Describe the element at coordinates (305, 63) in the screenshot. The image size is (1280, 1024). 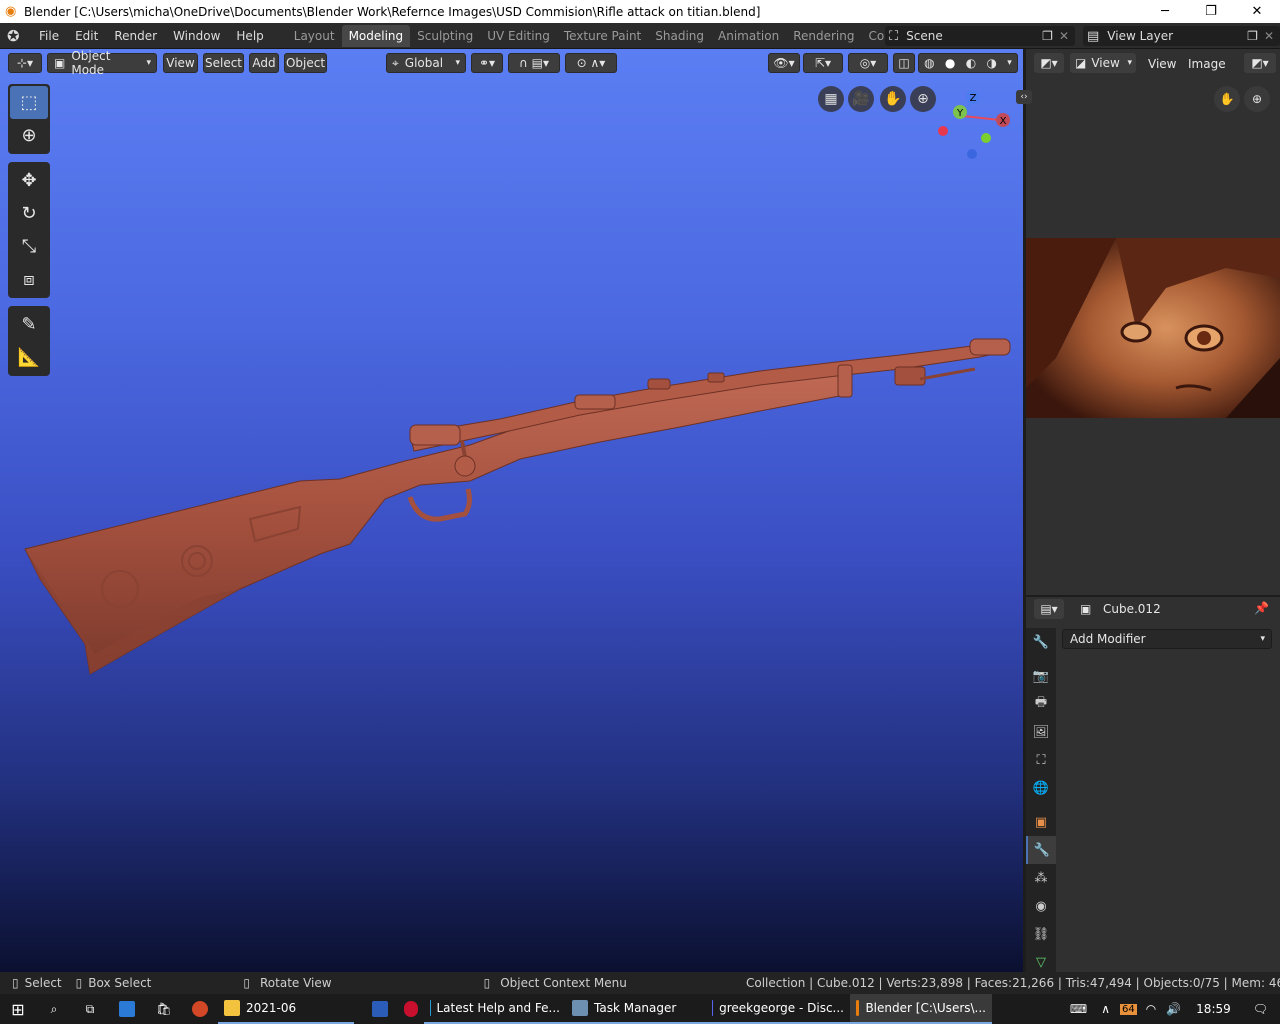
I see `object-menu: Object` at that location.